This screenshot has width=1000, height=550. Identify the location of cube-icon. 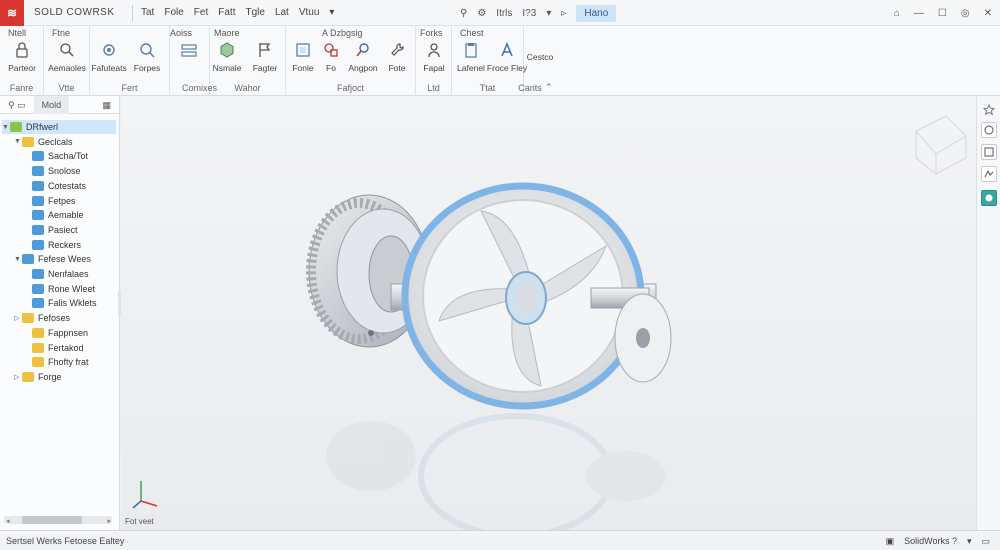
(227, 50).